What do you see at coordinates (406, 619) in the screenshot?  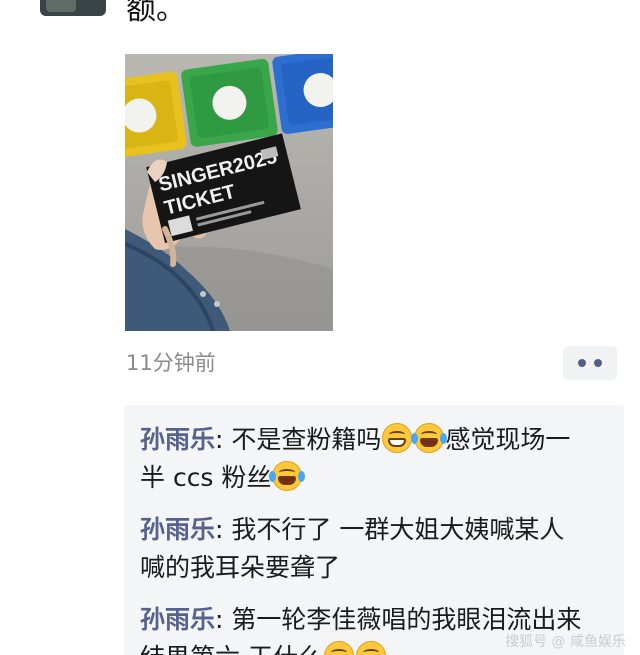 I see `comment-text: 第一轮李佳薇唱的我眼泪流出来` at bounding box center [406, 619].